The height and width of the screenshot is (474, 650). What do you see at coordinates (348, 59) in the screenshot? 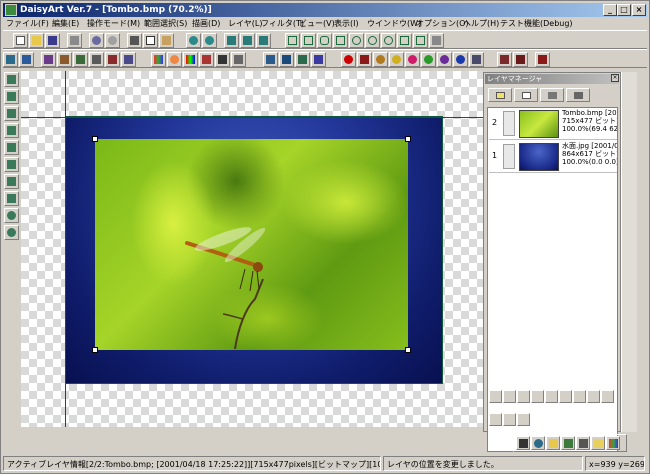
I see `red-circle-icon` at bounding box center [348, 59].